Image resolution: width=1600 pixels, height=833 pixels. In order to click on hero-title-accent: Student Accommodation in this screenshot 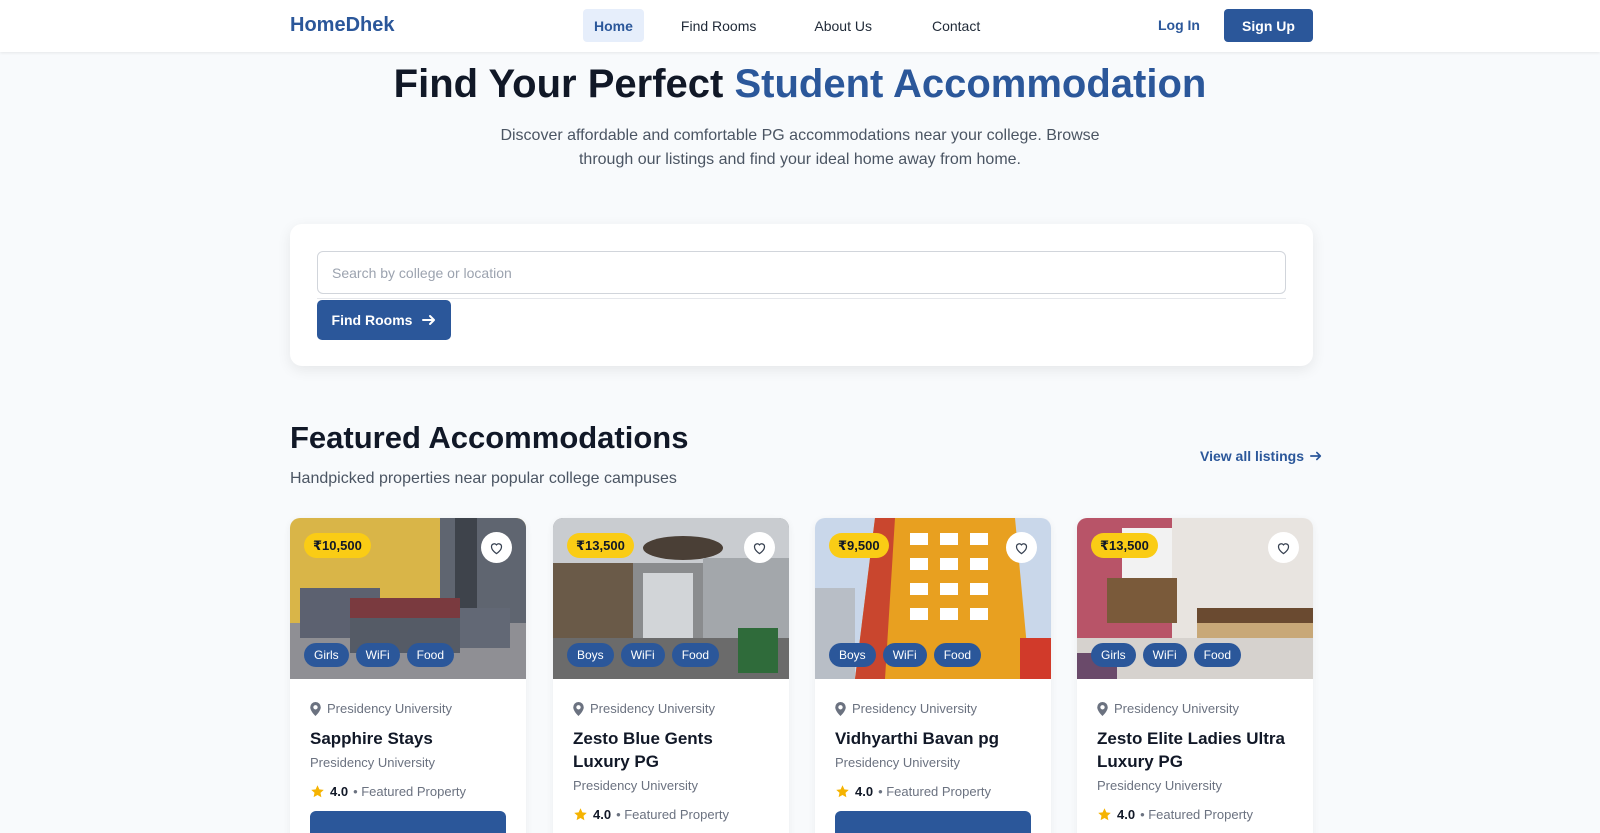, I will do `click(970, 84)`.